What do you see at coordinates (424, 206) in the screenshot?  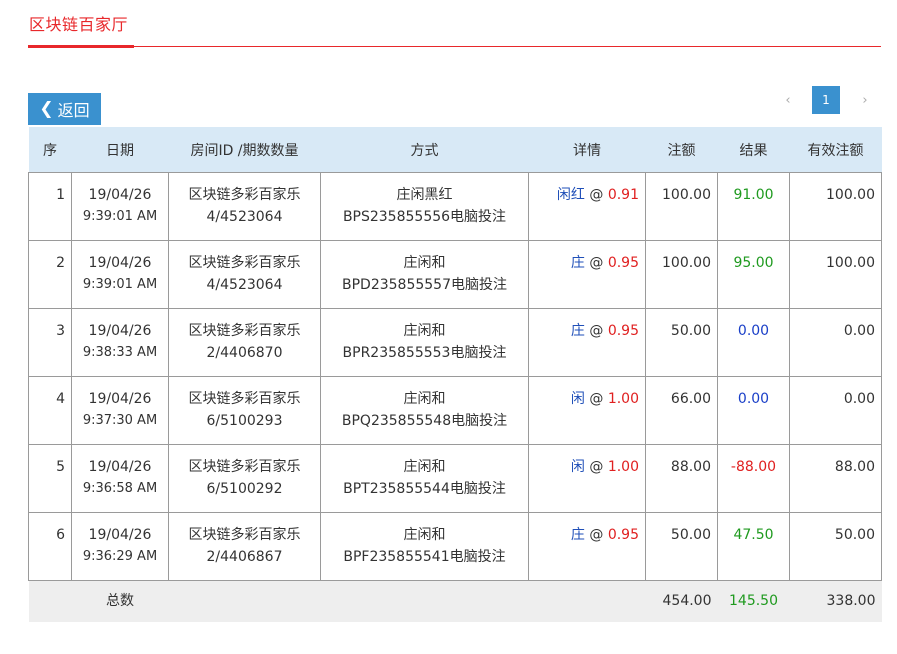 I see `row-method: 庄闲黑红 BPS235855556电脑投注` at bounding box center [424, 206].